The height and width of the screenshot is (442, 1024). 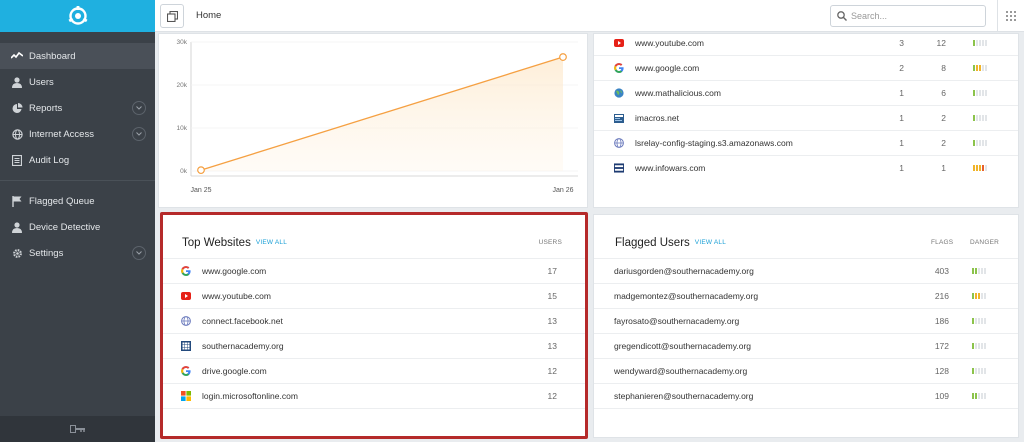 I want to click on flag-count: 109, so click(x=941, y=396).